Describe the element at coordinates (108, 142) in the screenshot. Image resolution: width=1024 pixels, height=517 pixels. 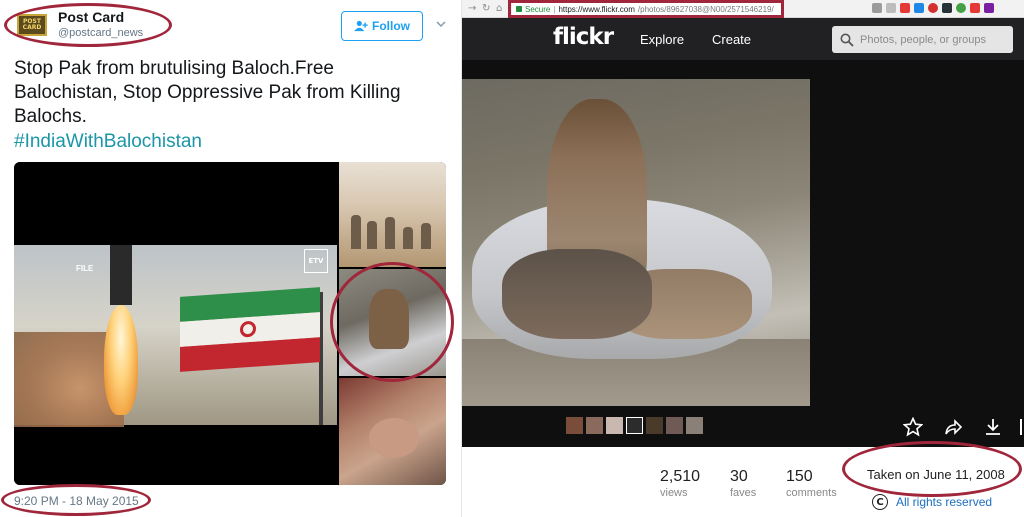
I see `hashtag-link: #IndiaWithBalochistan` at that location.